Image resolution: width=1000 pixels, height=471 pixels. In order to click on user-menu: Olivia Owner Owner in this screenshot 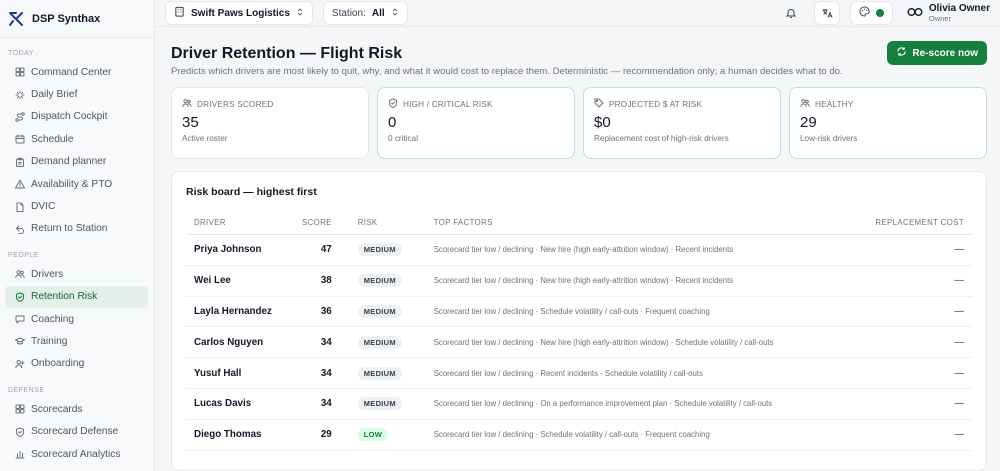, I will do `click(948, 13)`.